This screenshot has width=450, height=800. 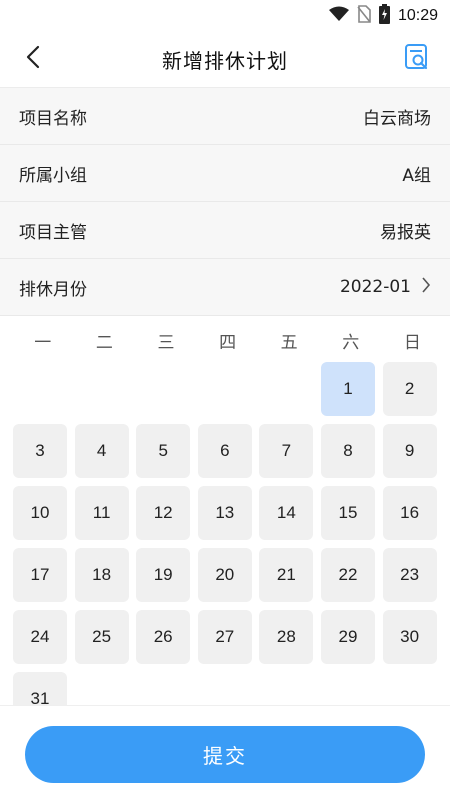 I want to click on month-selector: 2022-01, so click(x=385, y=287).